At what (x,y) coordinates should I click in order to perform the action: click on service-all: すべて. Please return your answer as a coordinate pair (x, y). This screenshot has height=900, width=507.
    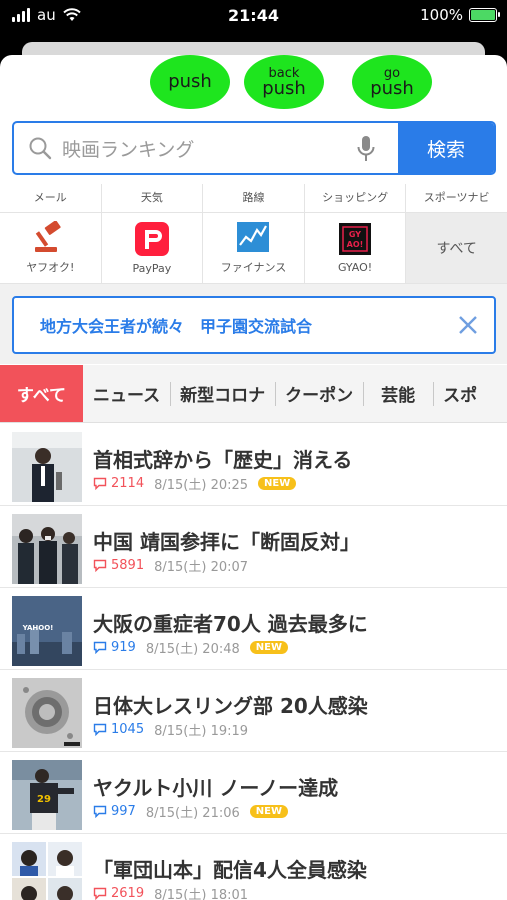
    Looking at the image, I should click on (456, 248).